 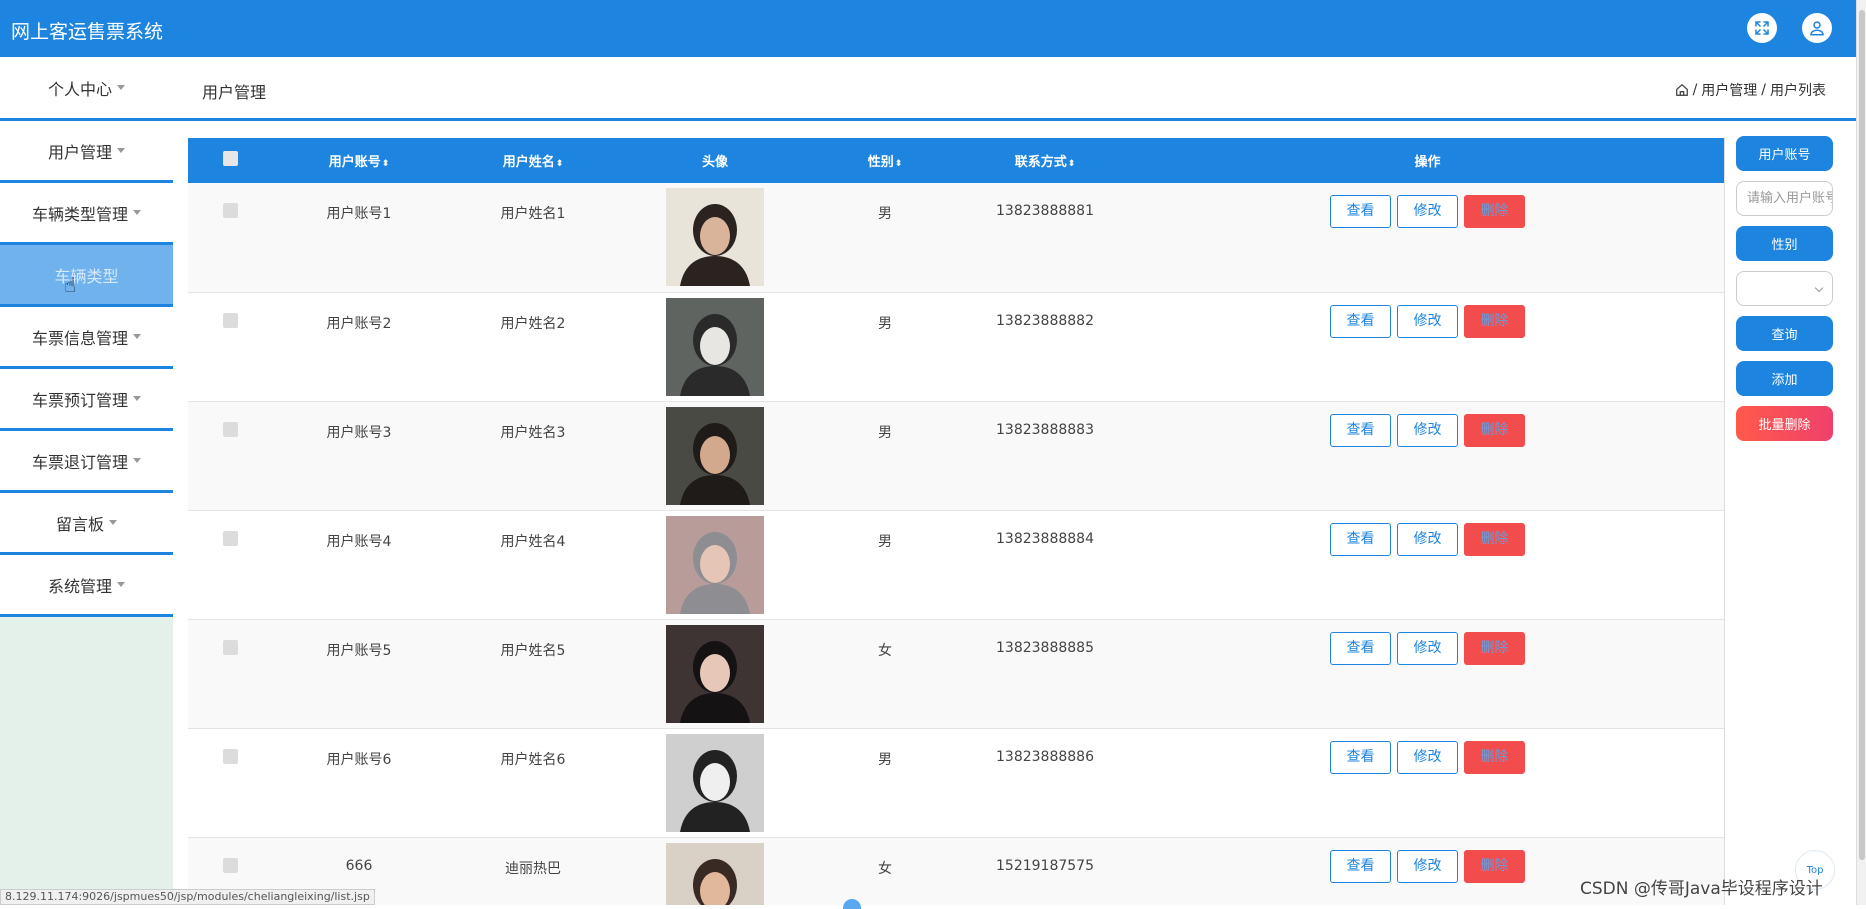 I want to click on cell-name: 用户姓名2, so click(x=533, y=347).